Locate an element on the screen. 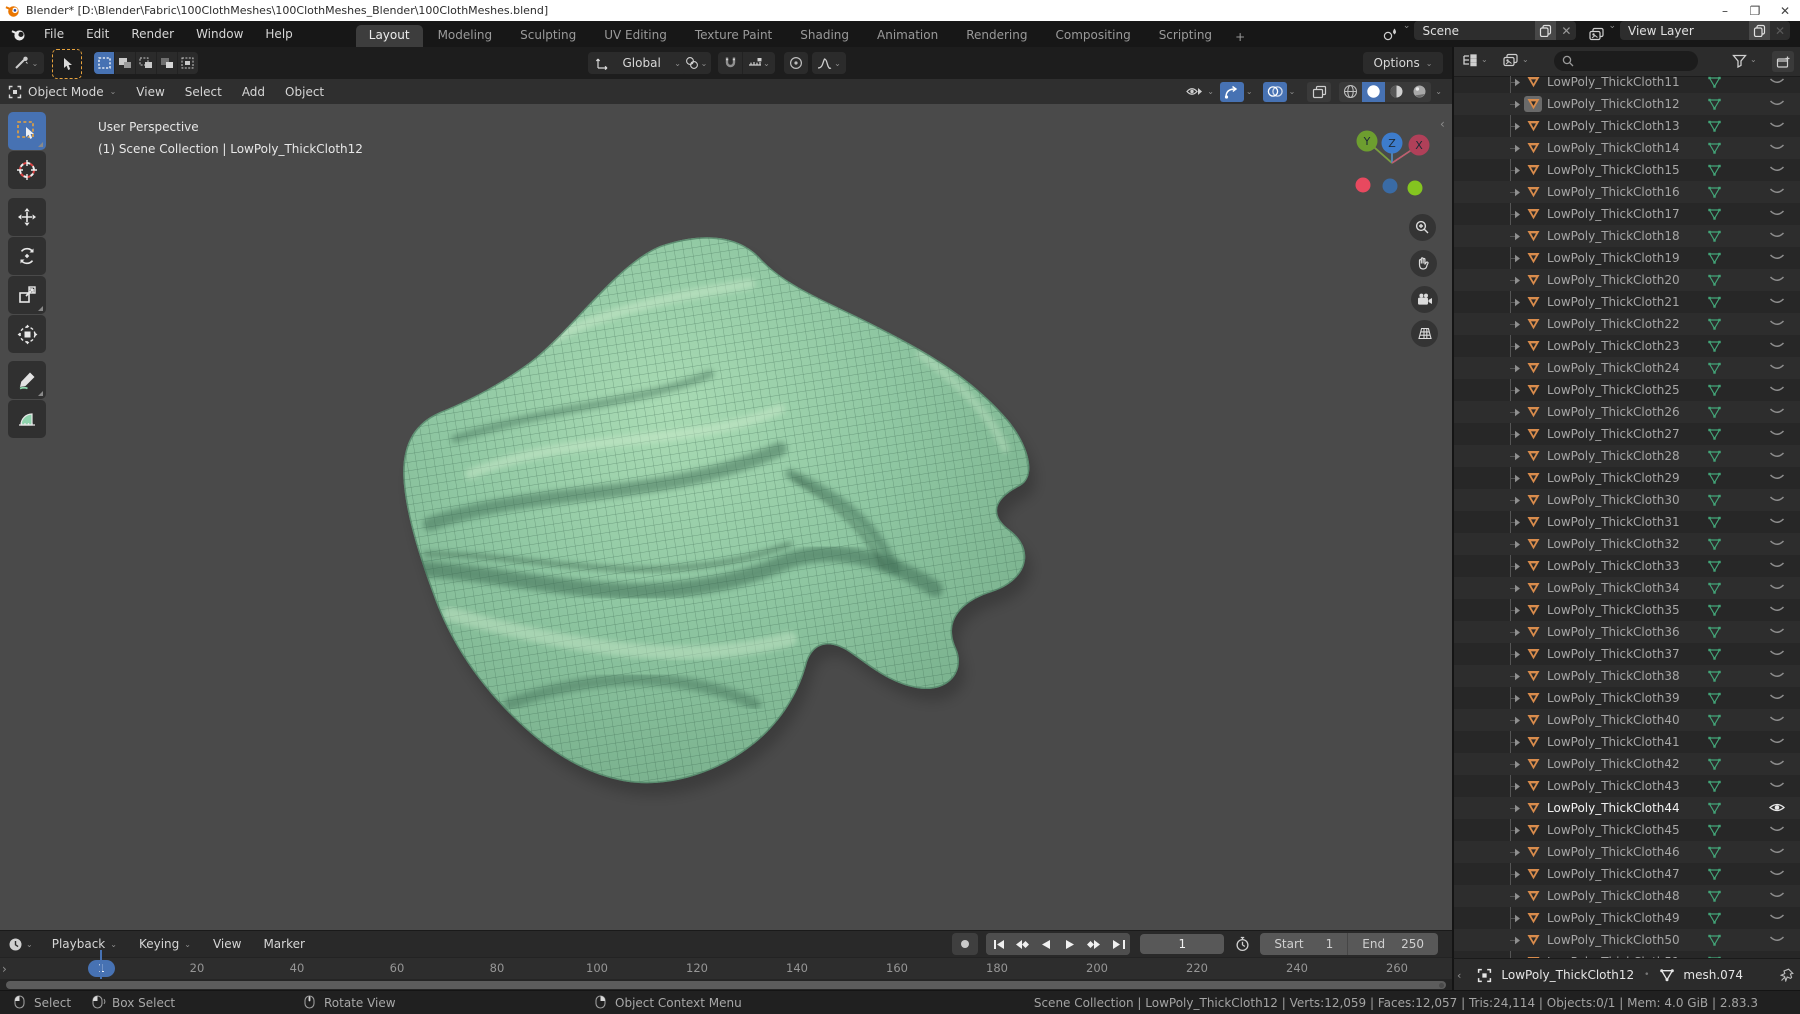 This screenshot has height=1014, width=1800. timeline-editor-type-icon is located at coordinates (15, 944).